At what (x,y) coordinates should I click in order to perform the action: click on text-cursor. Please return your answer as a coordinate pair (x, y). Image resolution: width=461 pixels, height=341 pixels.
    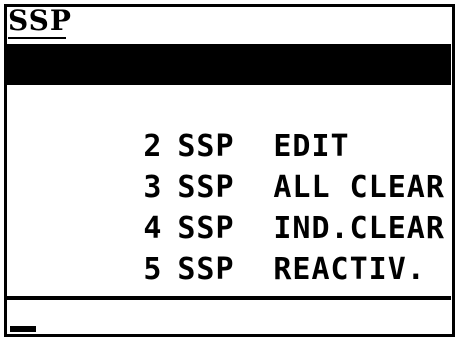
    Looking at the image, I should click on (23, 329).